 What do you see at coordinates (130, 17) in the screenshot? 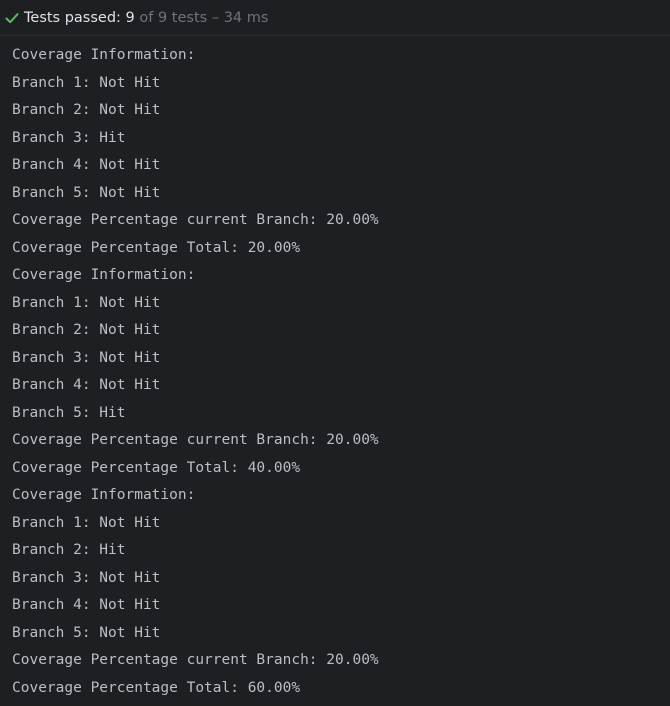
I see `passed-count: 9` at bounding box center [130, 17].